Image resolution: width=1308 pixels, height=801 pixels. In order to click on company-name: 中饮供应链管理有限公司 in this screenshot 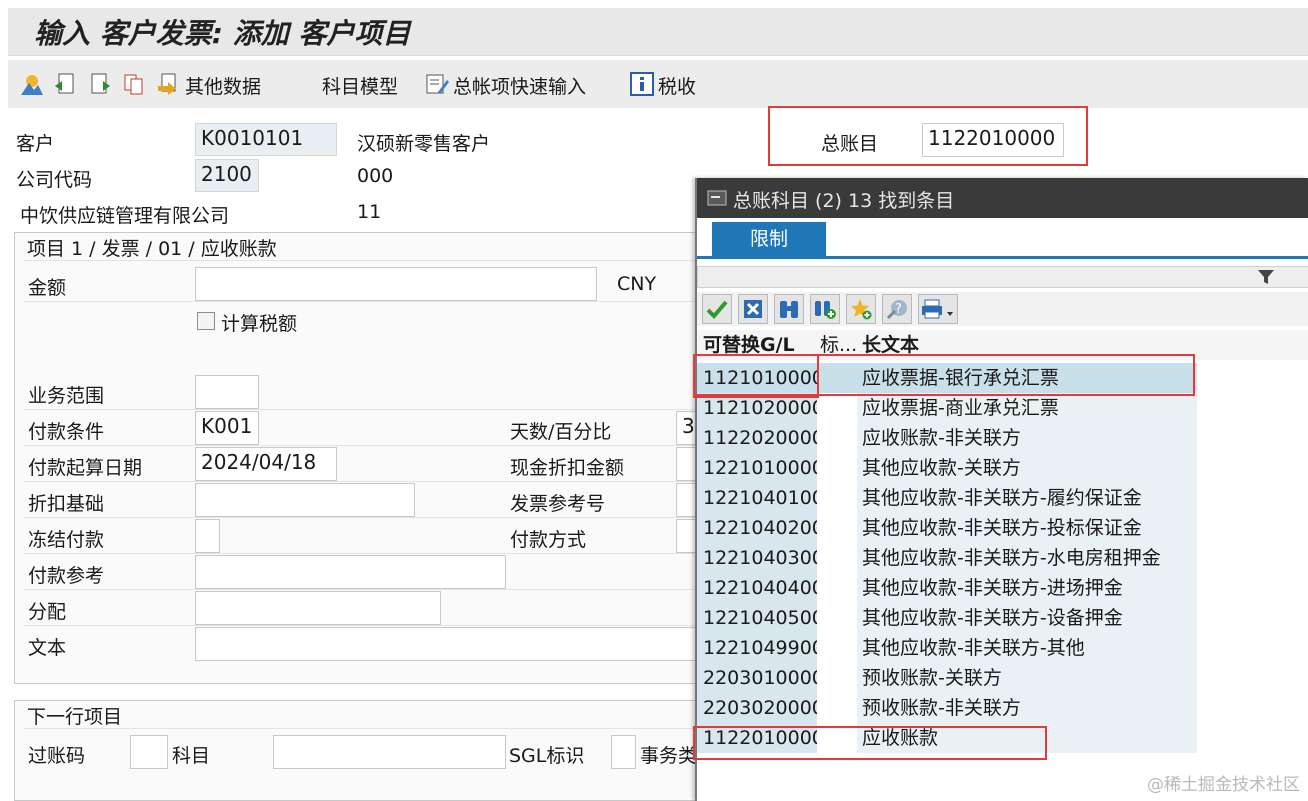, I will do `click(125, 216)`.